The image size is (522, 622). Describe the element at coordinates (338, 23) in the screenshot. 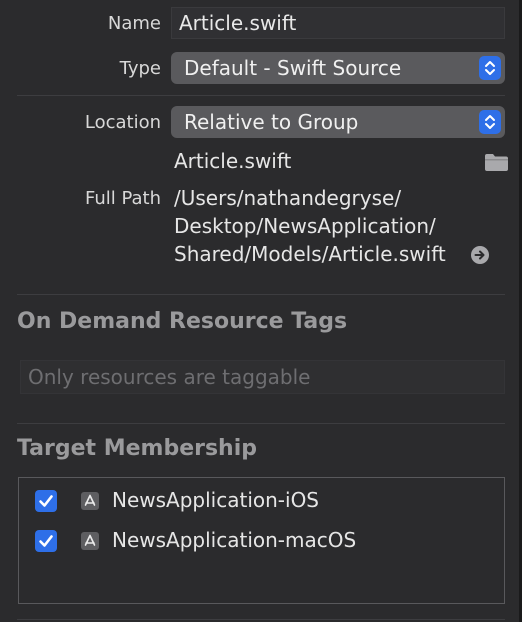

I see `name-field: Article.swift` at that location.